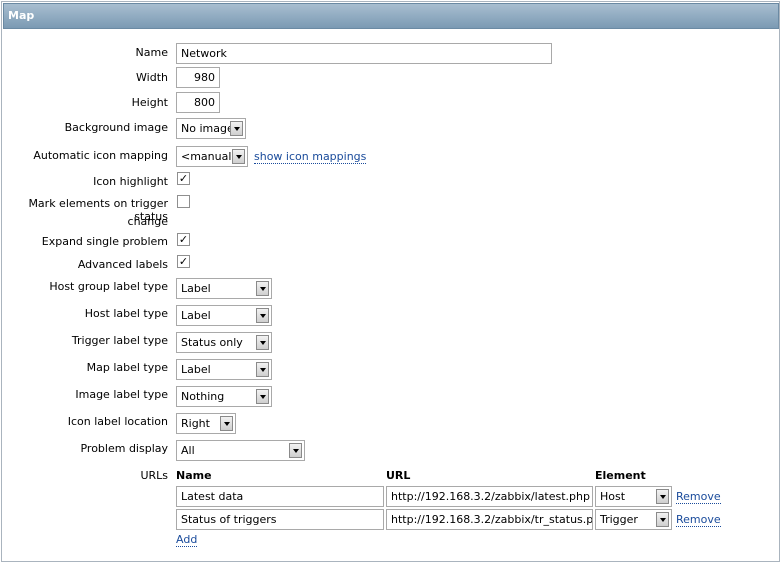 The width and height of the screenshot is (782, 564). I want to click on url-row-element-value: Trigger, so click(619, 519).